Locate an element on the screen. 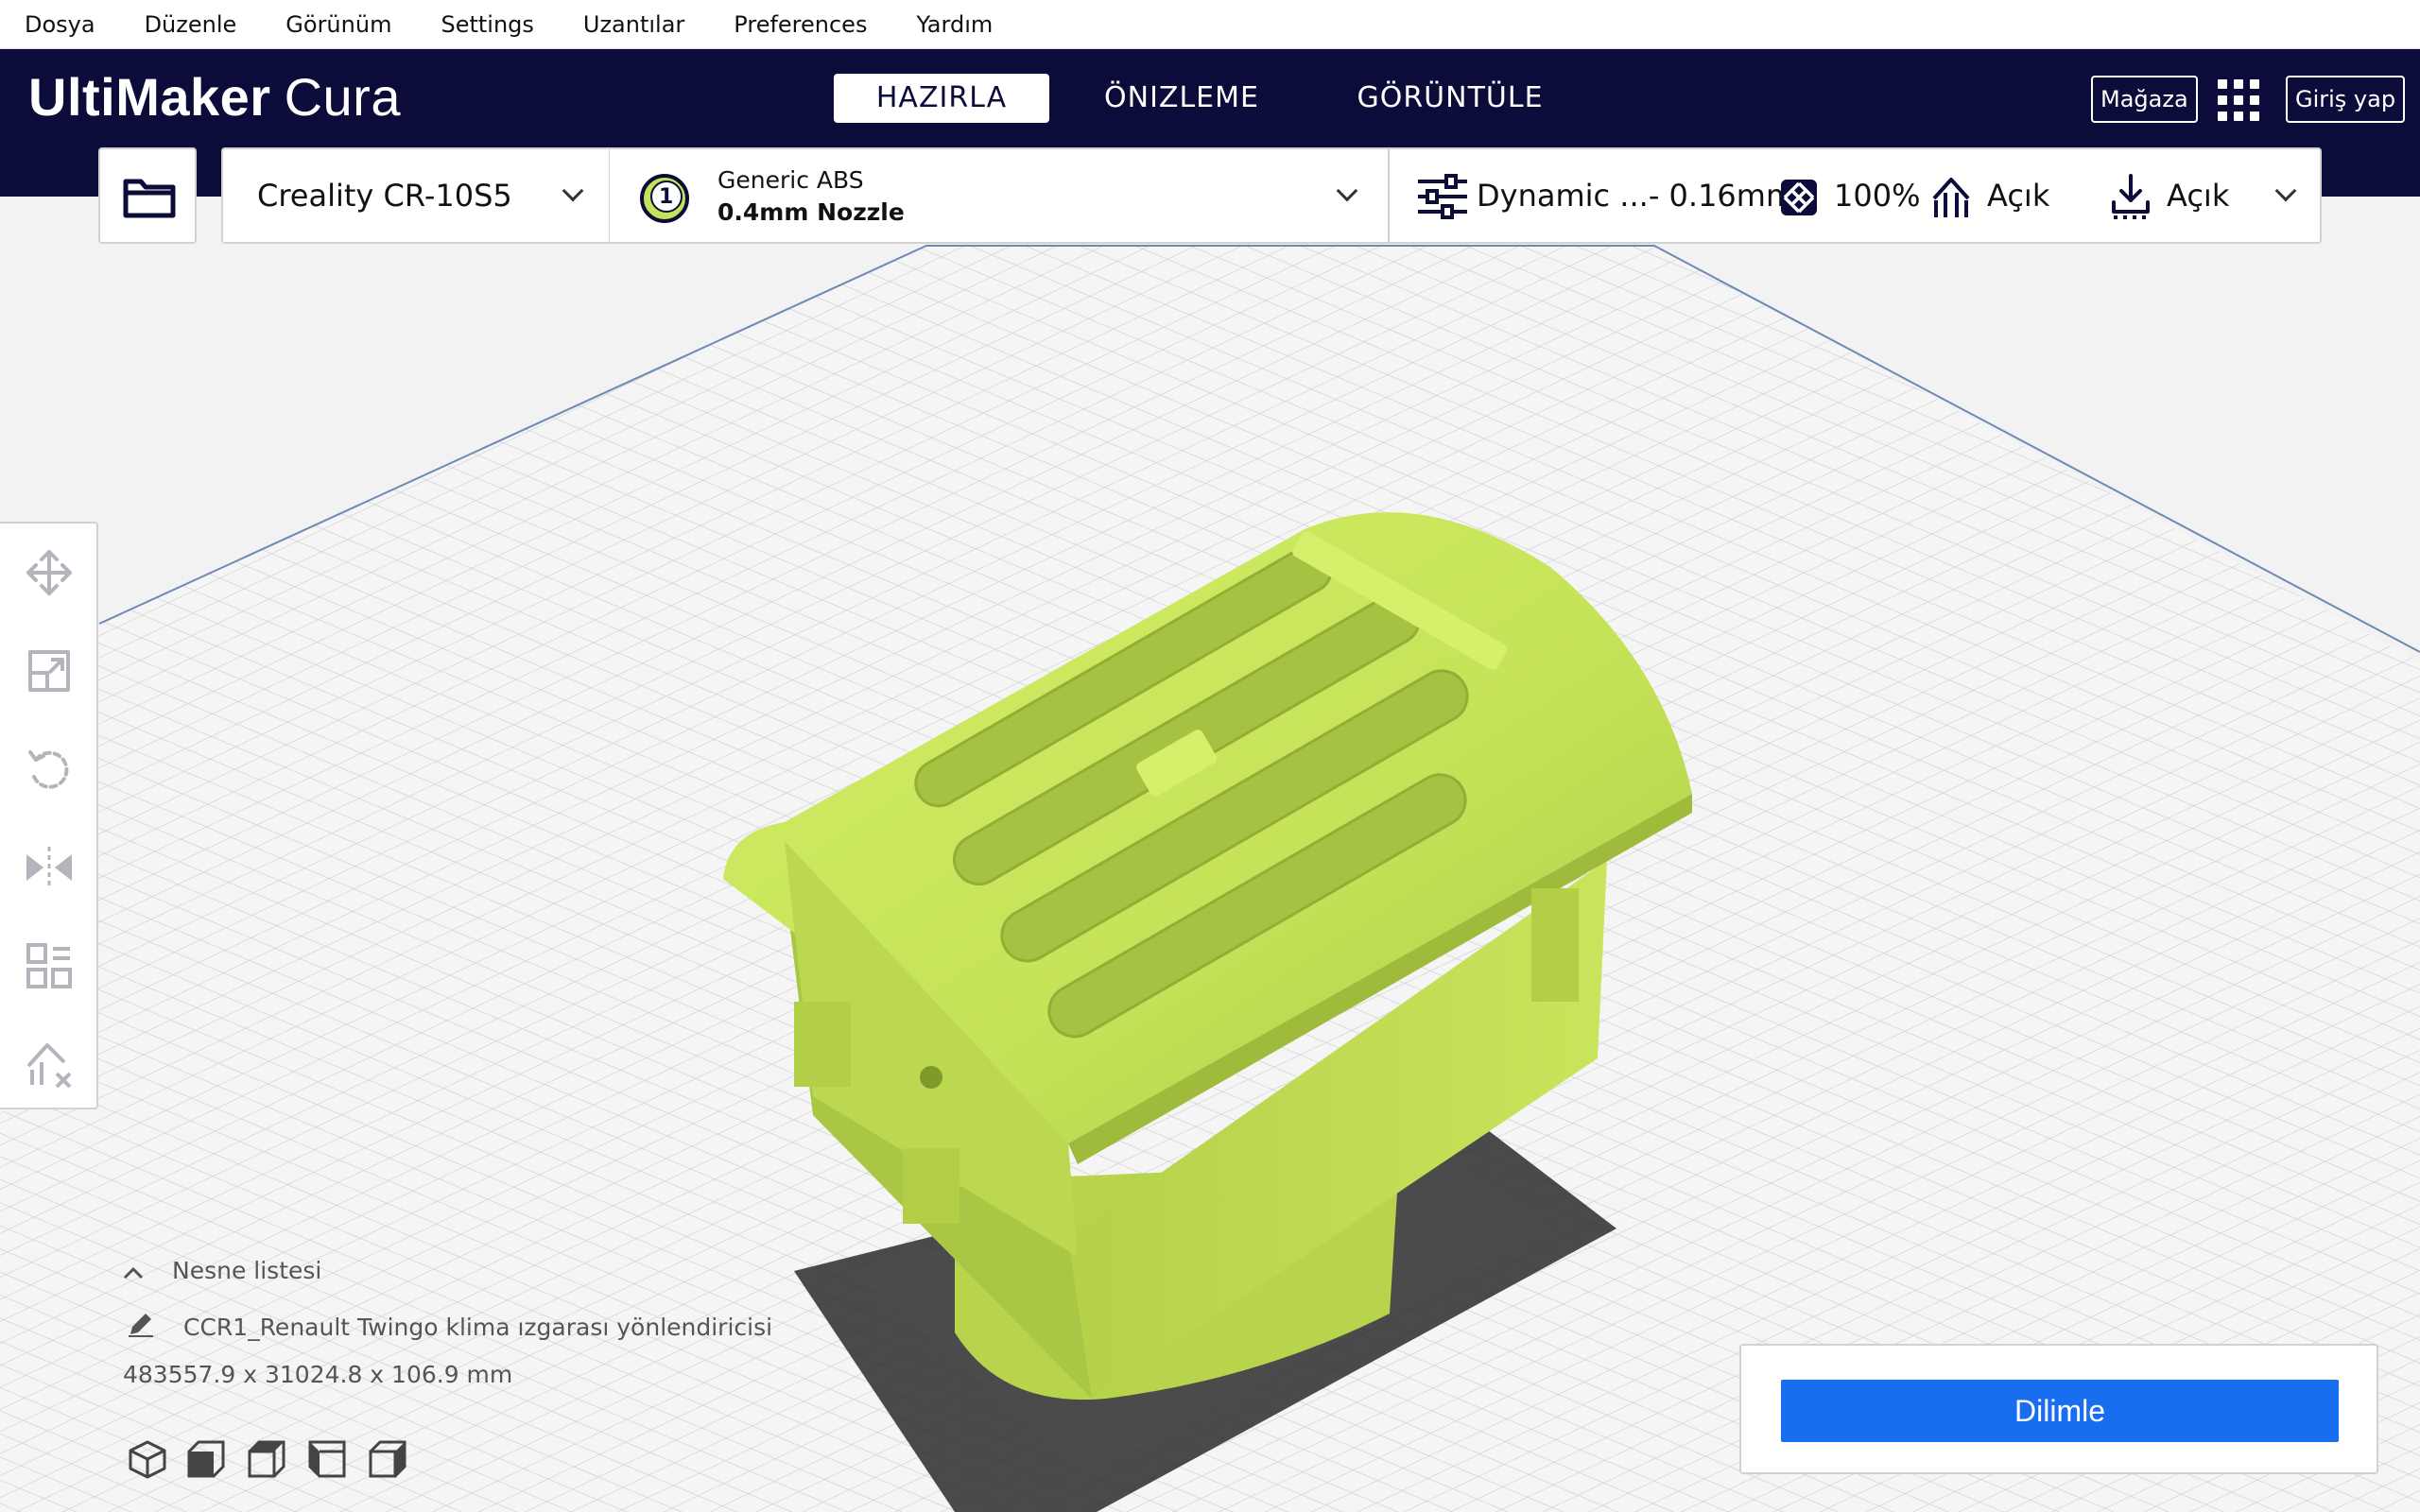  object-list-header: Nesne listesi is located at coordinates (247, 1270).